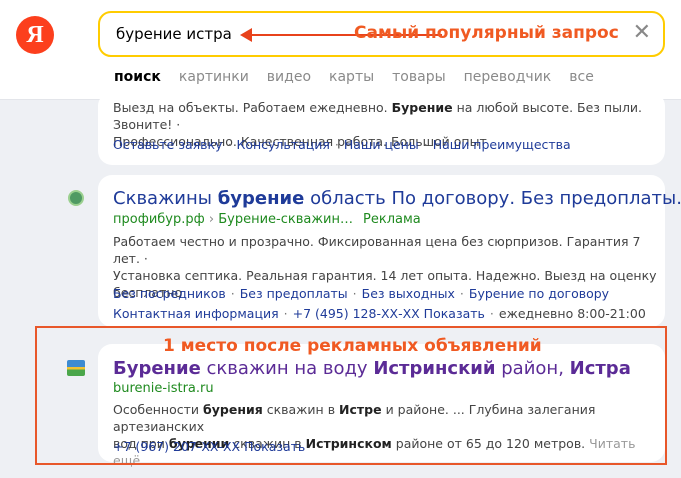  What do you see at coordinates (137, 77) in the screenshot?
I see `tab-search: поиск` at bounding box center [137, 77].